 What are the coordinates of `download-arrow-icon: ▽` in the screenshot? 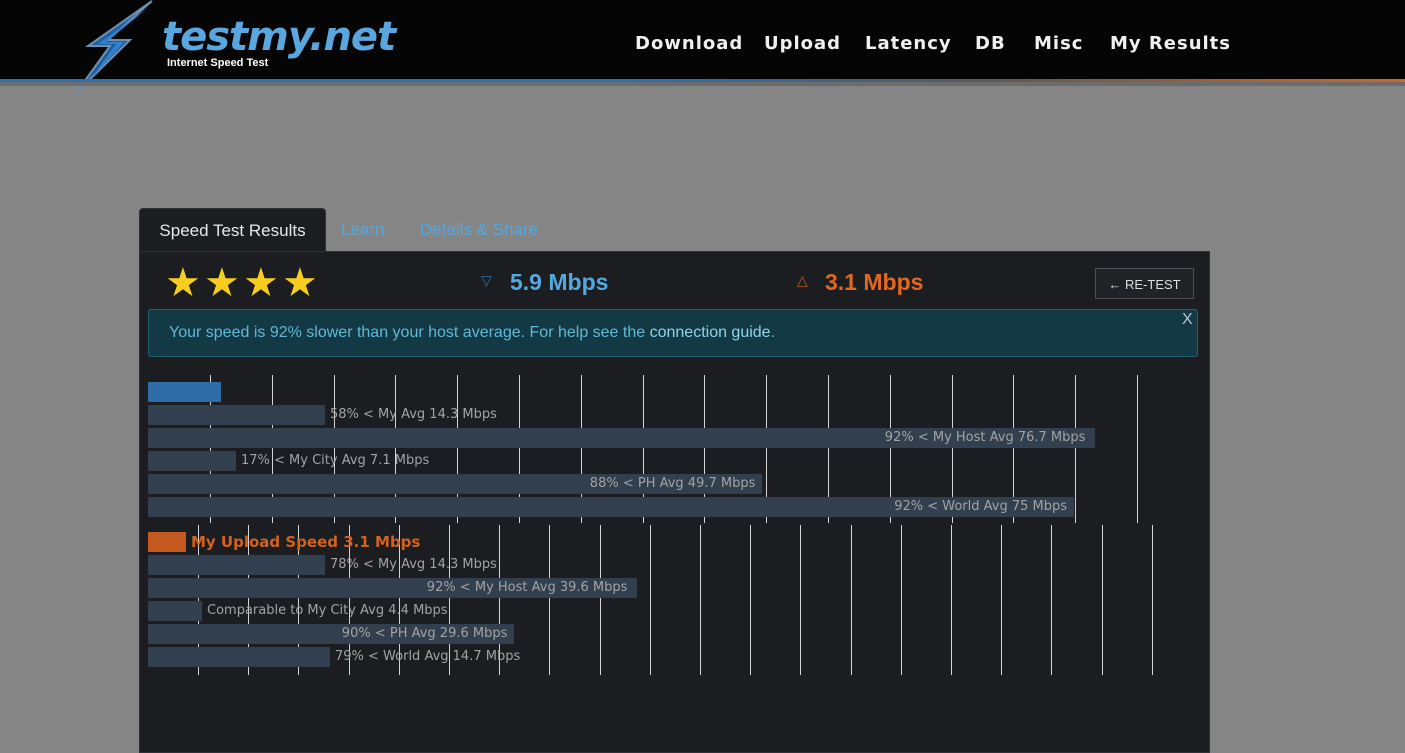 It's located at (486, 280).